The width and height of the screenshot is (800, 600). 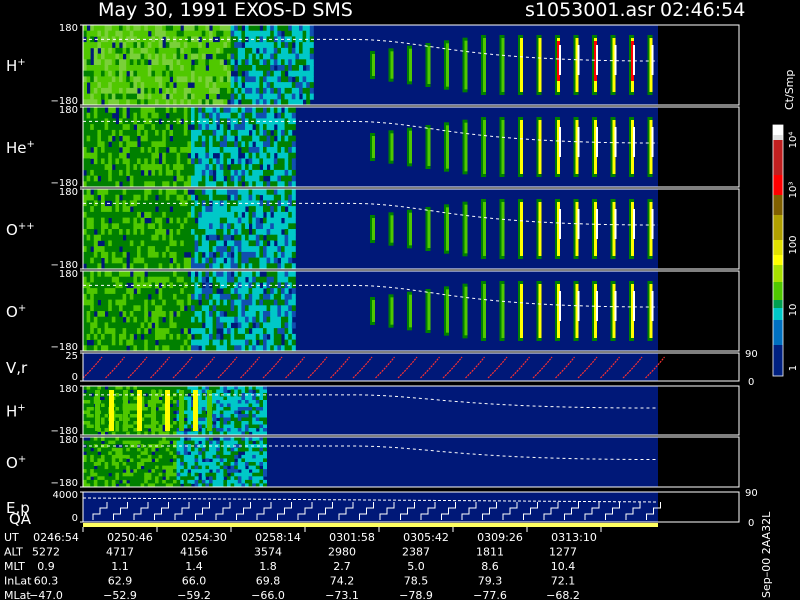 What do you see at coordinates (382, 368) in the screenshot?
I see `panel-4: V,r 25 0 90 0` at bounding box center [382, 368].